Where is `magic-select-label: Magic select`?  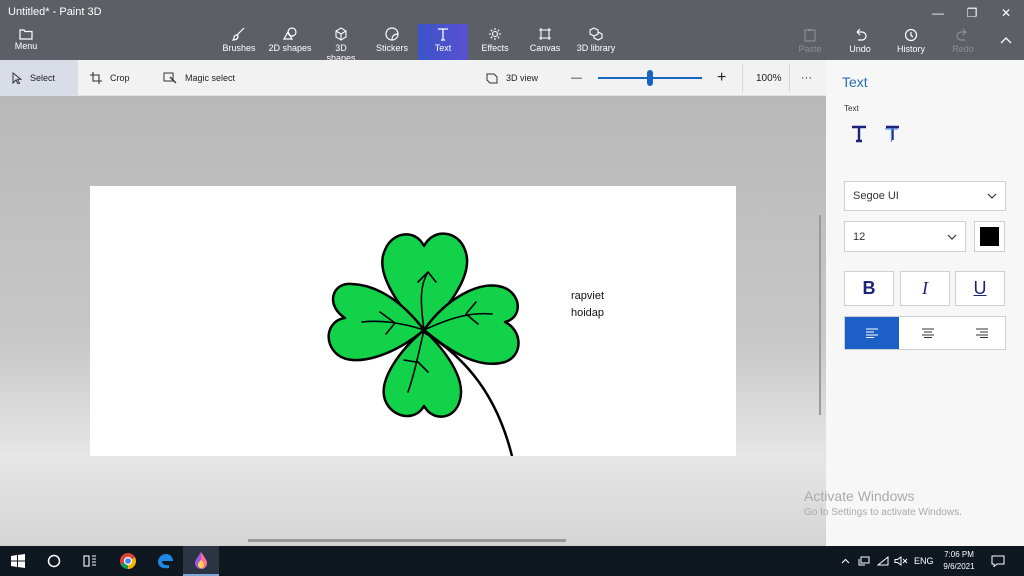 magic-select-label: Magic select is located at coordinates (210, 78).